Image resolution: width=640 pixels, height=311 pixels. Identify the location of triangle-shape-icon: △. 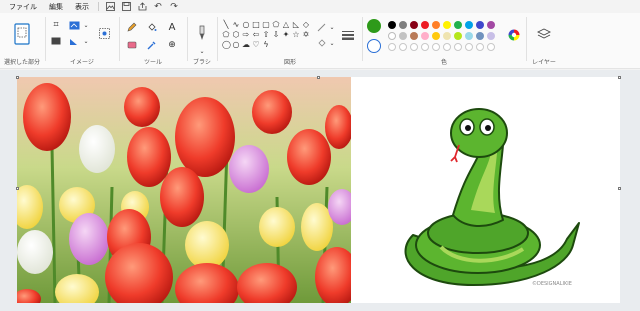
(286, 25).